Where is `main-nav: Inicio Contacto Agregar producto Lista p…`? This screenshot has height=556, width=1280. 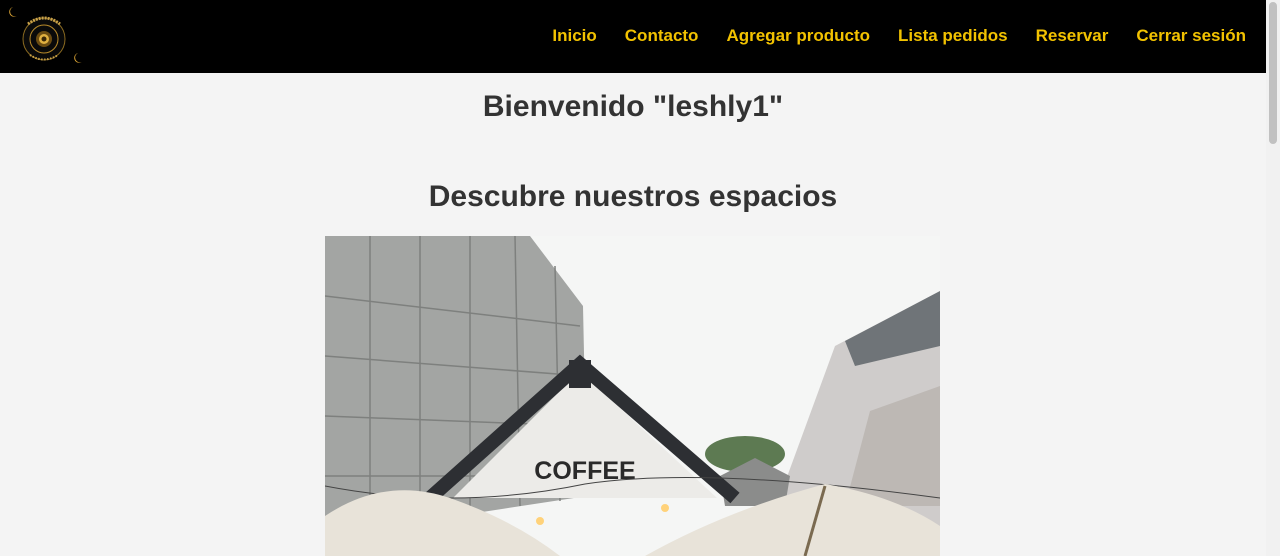 main-nav: Inicio Contacto Agregar producto Lista p… is located at coordinates (885, 35).